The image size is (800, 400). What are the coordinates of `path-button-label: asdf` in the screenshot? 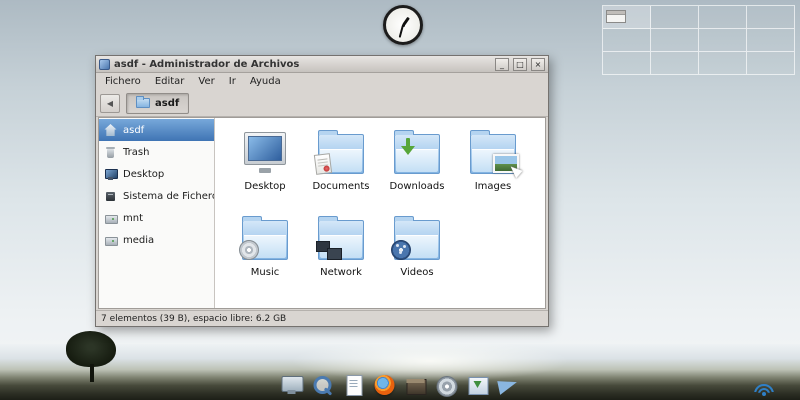 It's located at (167, 103).